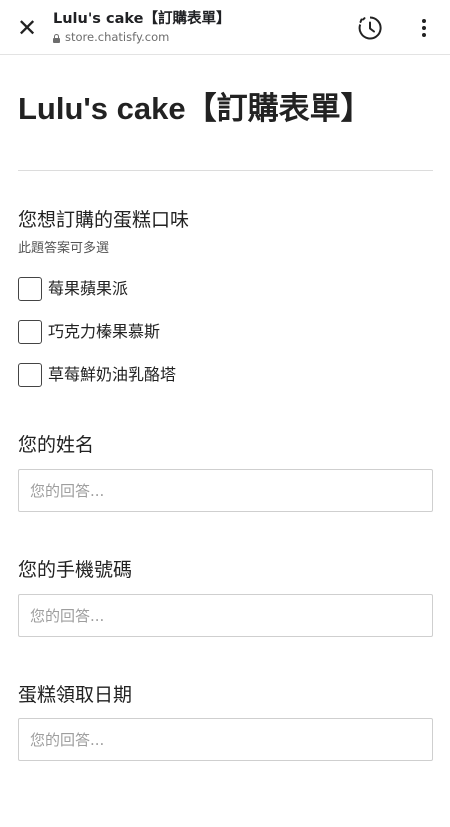 The image size is (450, 827). What do you see at coordinates (225, 739) in the screenshot?
I see `pickup-date-input` at bounding box center [225, 739].